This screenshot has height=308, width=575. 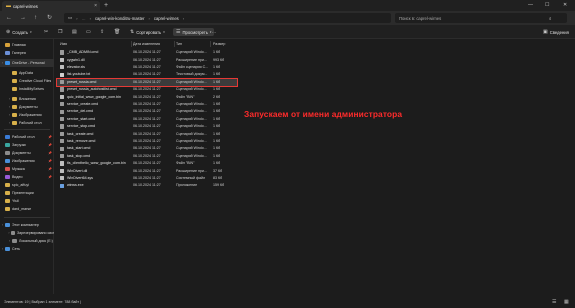 I want to click on create-button: ⊕ Создать ▾, so click(x=19, y=32).